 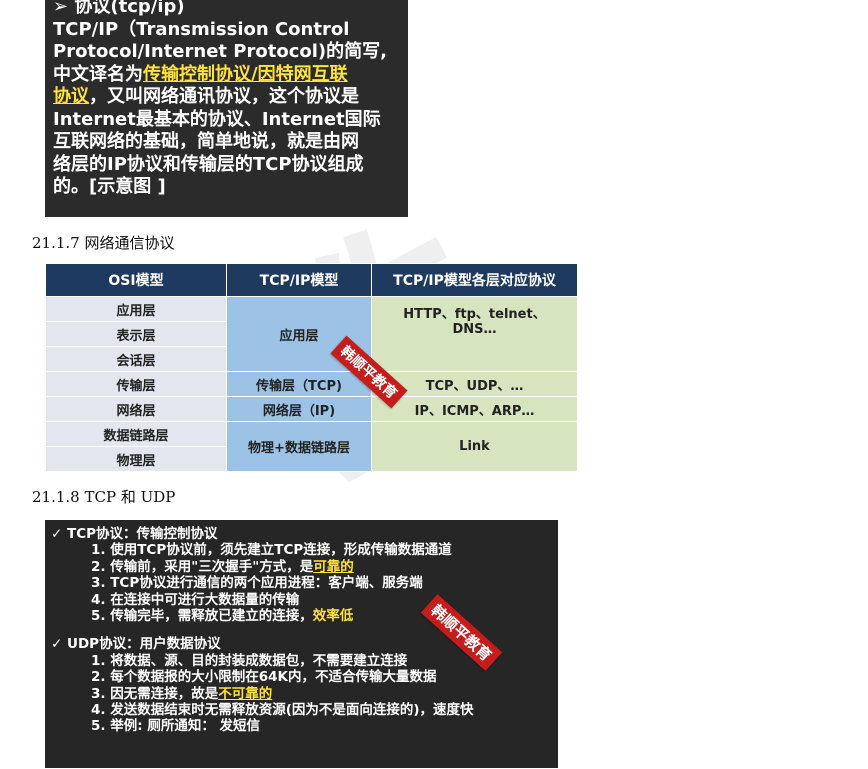 I want to click on definition-line: 互联网络的基础，简单地说，就是由网, so click(x=206, y=141).